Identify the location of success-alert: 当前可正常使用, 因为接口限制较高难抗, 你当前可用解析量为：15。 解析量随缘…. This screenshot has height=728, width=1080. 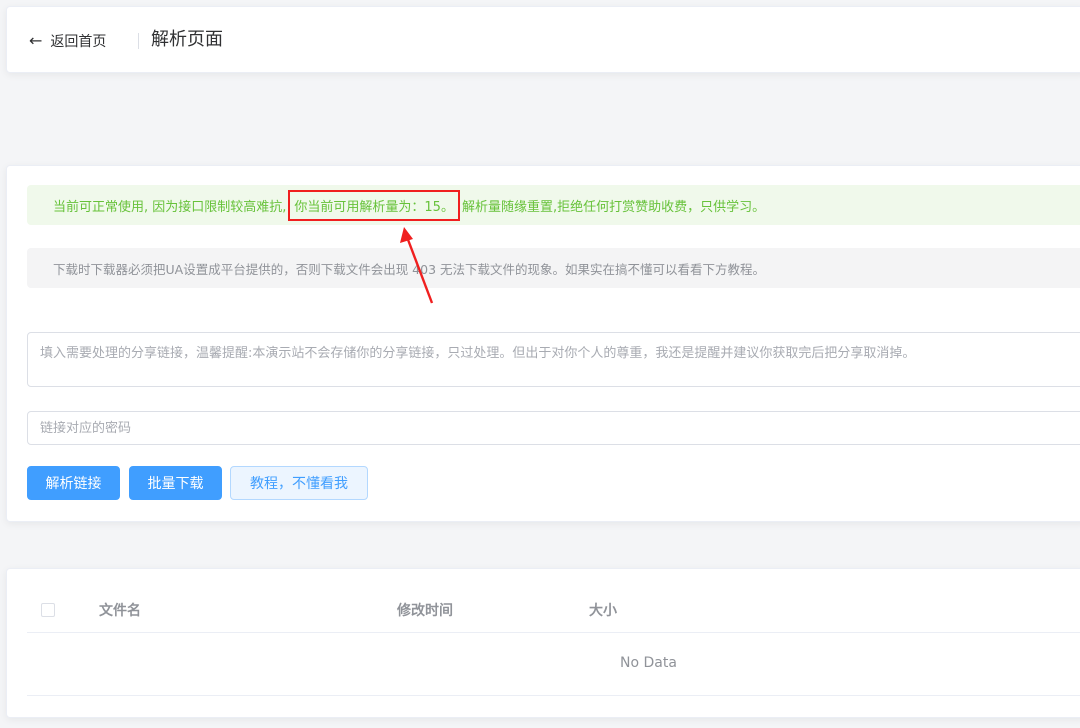
(553, 205).